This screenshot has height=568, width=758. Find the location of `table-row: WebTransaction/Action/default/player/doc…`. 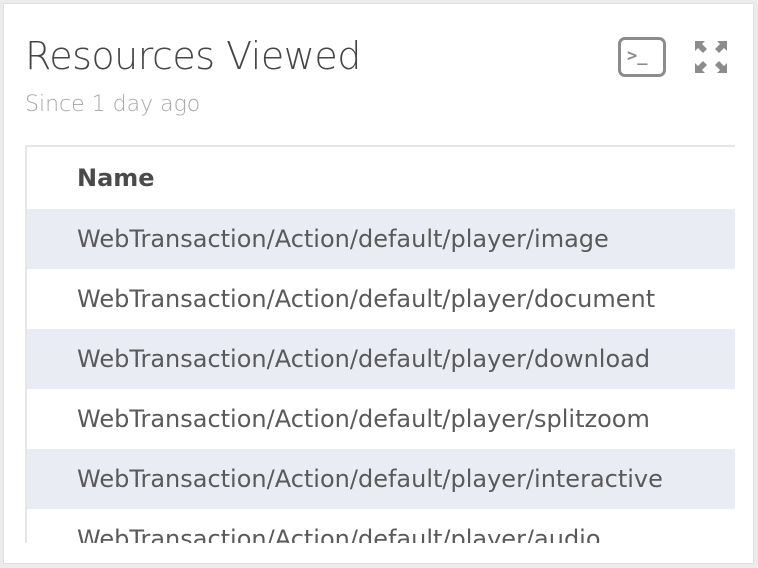

table-row: WebTransaction/Action/default/player/doc… is located at coordinates (381, 299).